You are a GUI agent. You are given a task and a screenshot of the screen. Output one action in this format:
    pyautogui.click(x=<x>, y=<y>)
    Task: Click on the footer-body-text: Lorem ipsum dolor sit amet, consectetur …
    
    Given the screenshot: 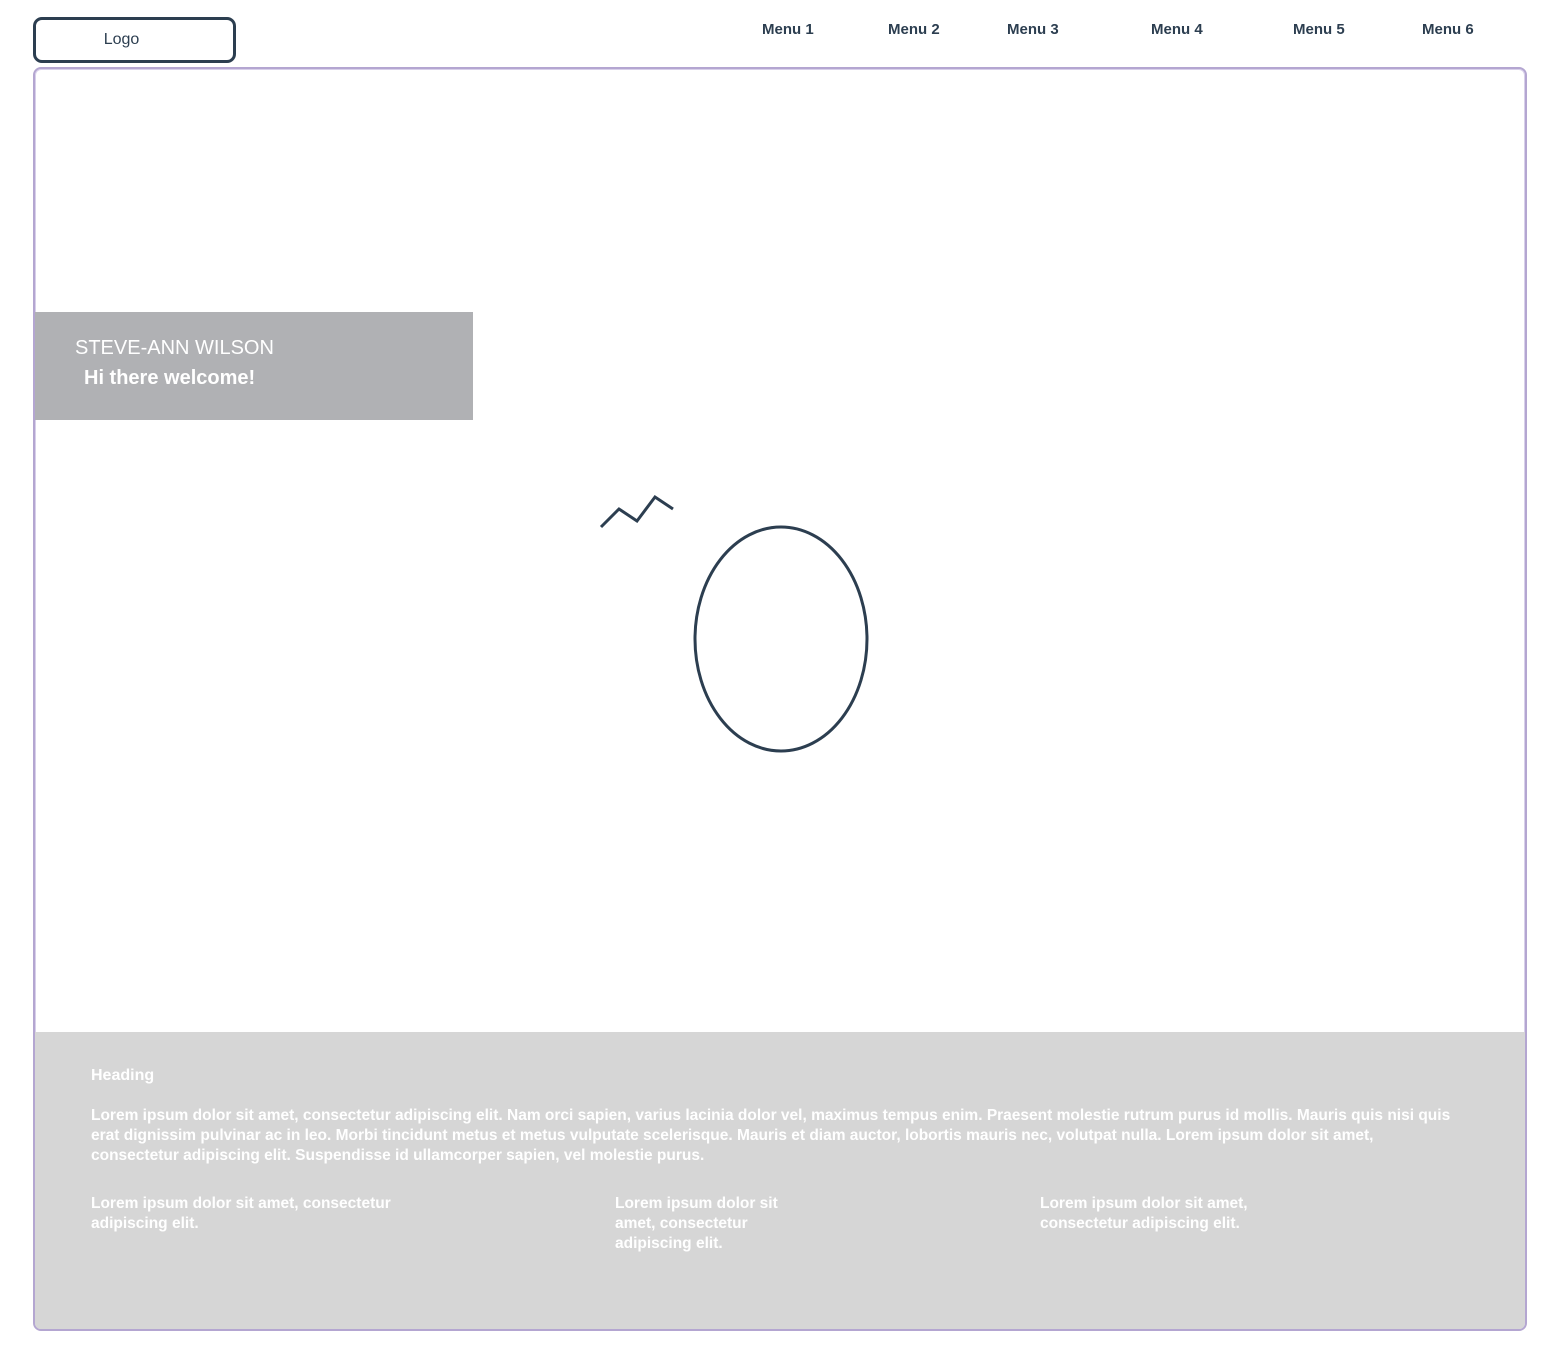 What is the action you would take?
    pyautogui.click(x=771, y=1135)
    